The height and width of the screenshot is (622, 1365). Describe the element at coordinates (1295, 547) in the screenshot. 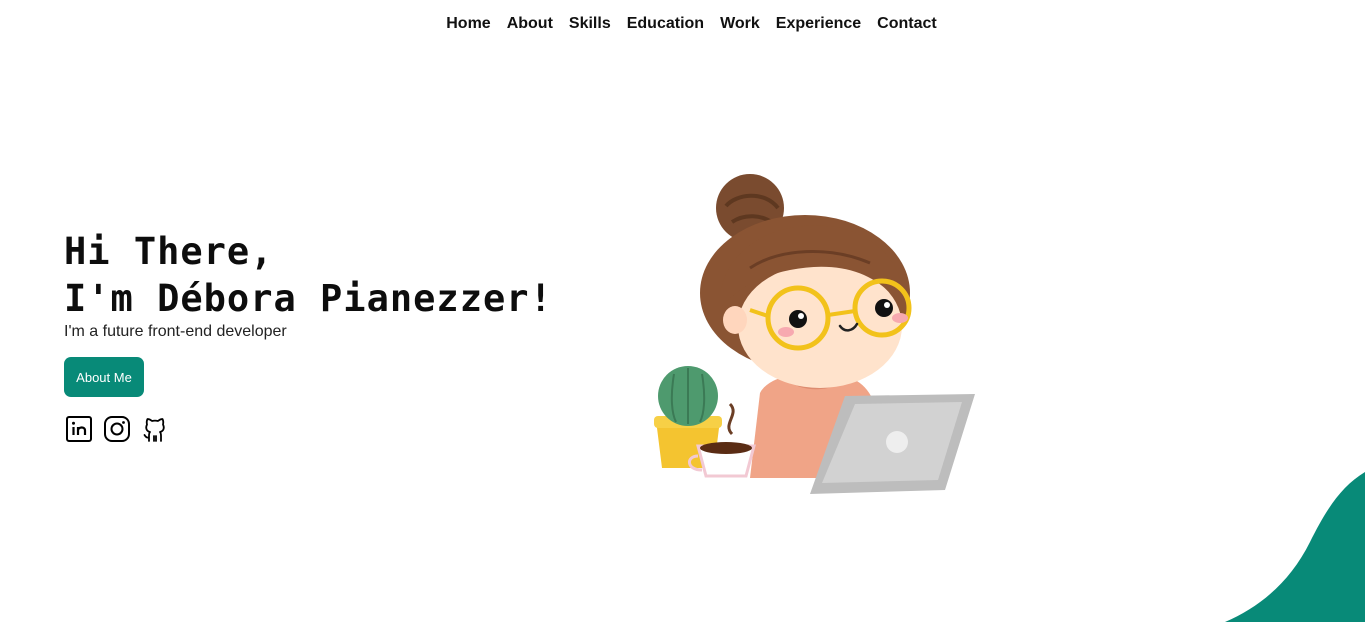

I see `decorative-wave` at that location.